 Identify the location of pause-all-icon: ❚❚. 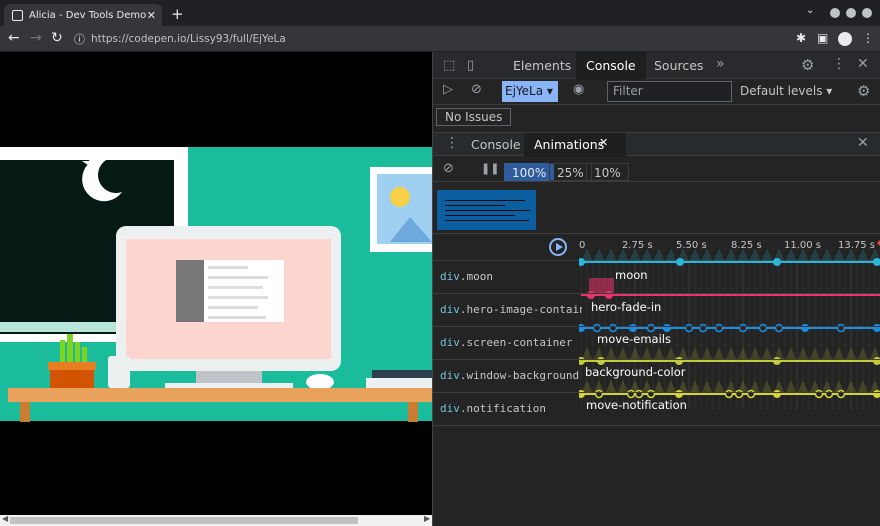
(490, 168).